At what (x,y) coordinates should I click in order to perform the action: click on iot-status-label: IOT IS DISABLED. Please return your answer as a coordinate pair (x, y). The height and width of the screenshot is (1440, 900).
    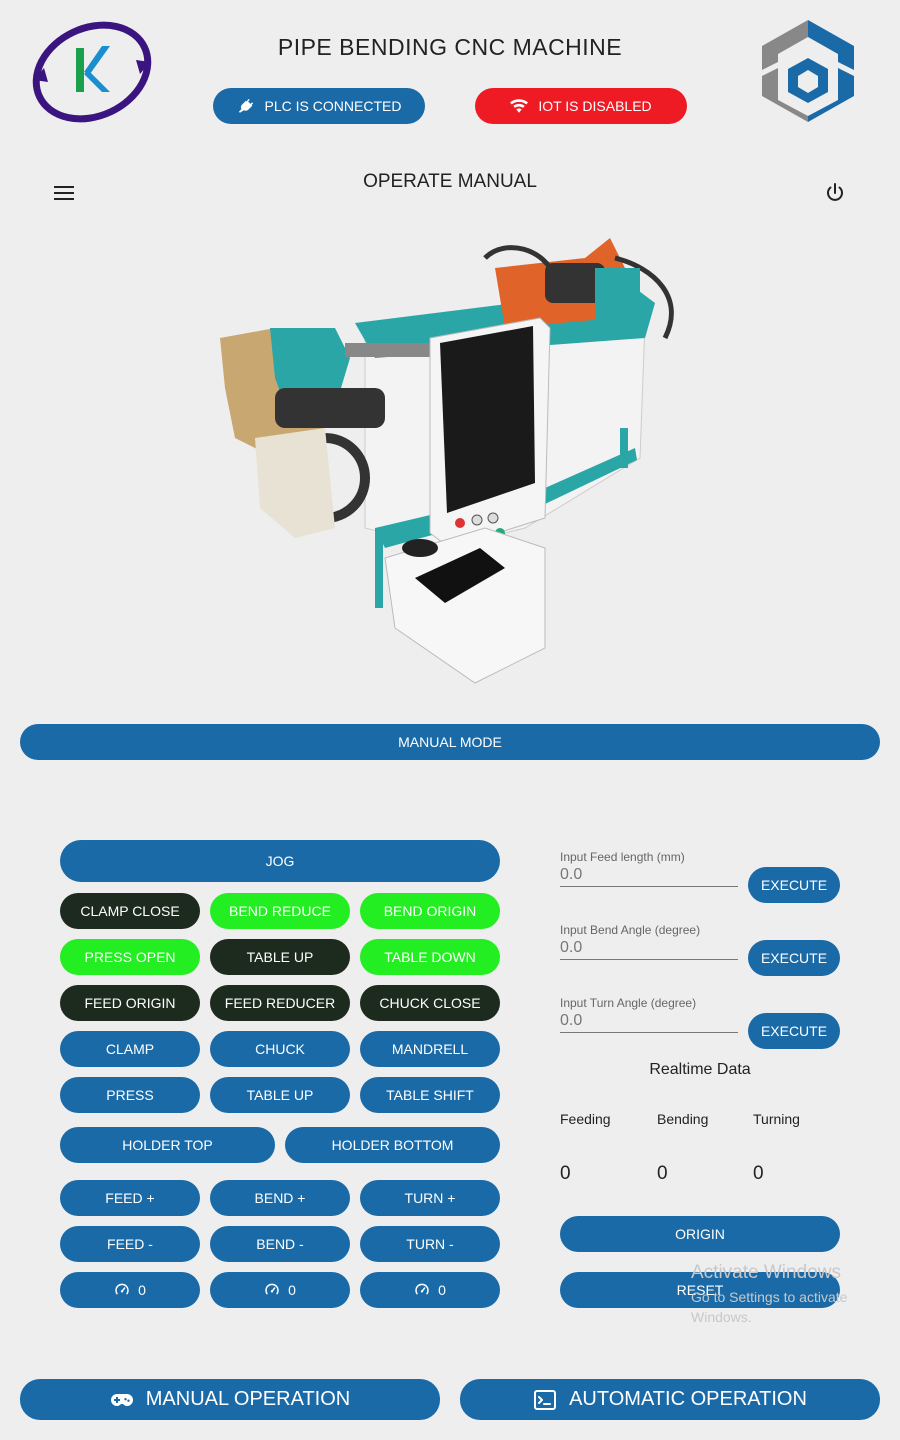
    Looking at the image, I should click on (595, 106).